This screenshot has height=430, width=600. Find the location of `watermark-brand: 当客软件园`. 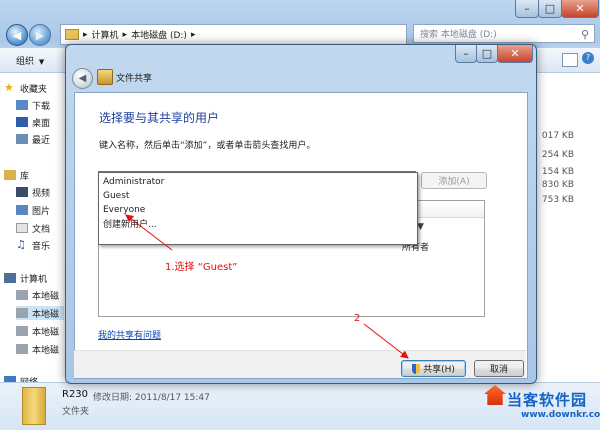

watermark-brand: 当客软件园 is located at coordinates (547, 400).